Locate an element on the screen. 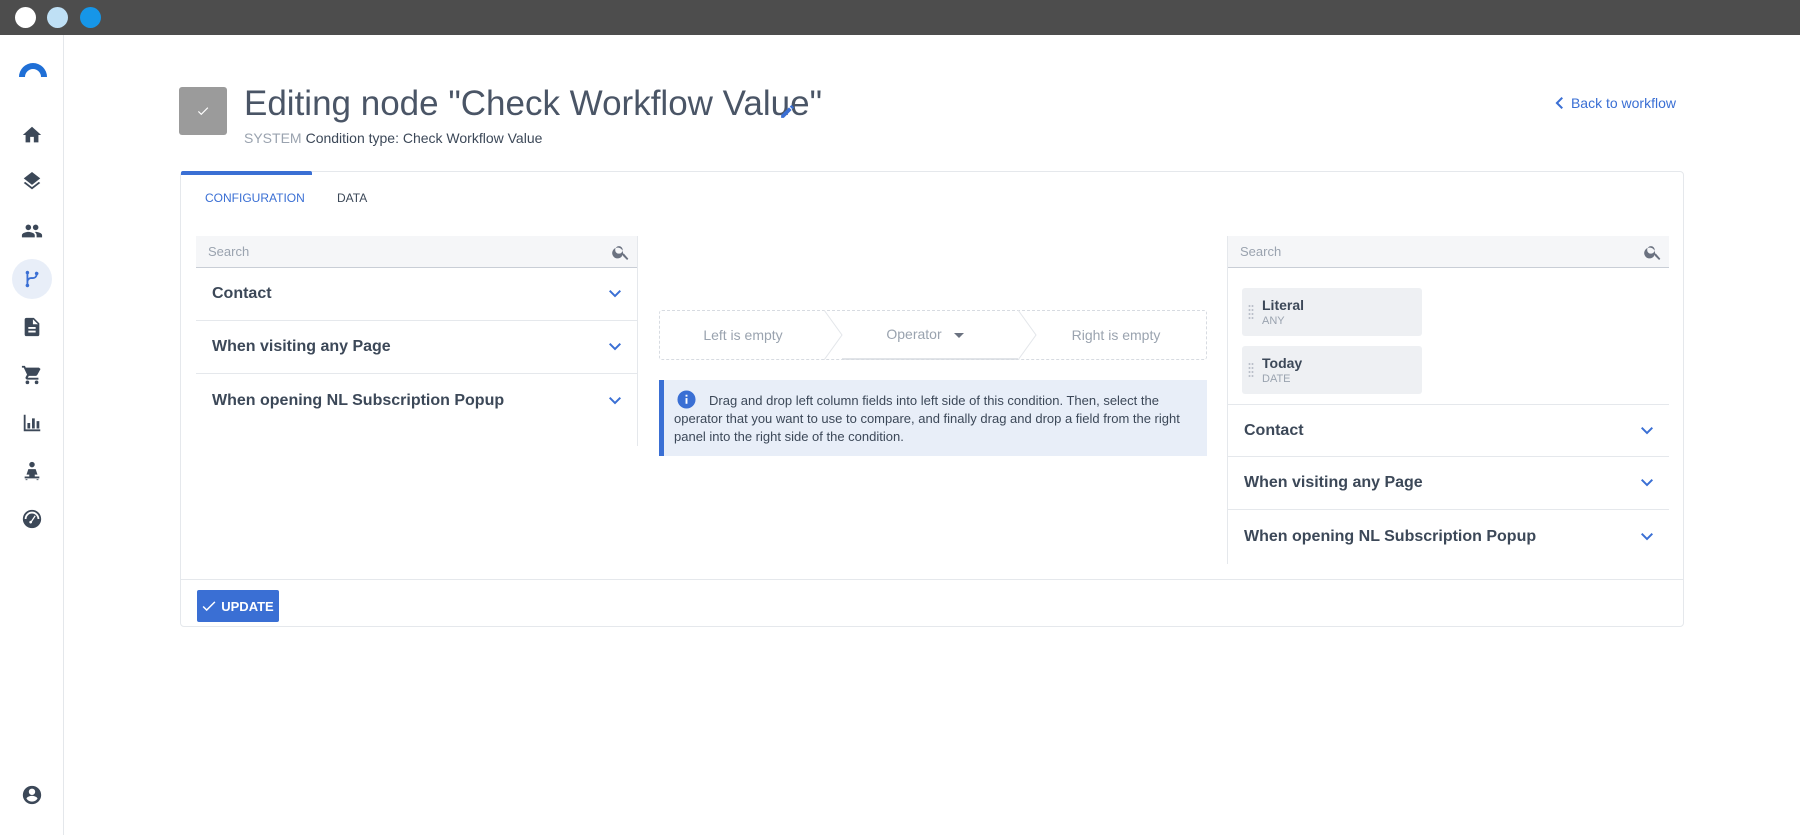 The height and width of the screenshot is (835, 1800). info-icon is located at coordinates (686, 399).